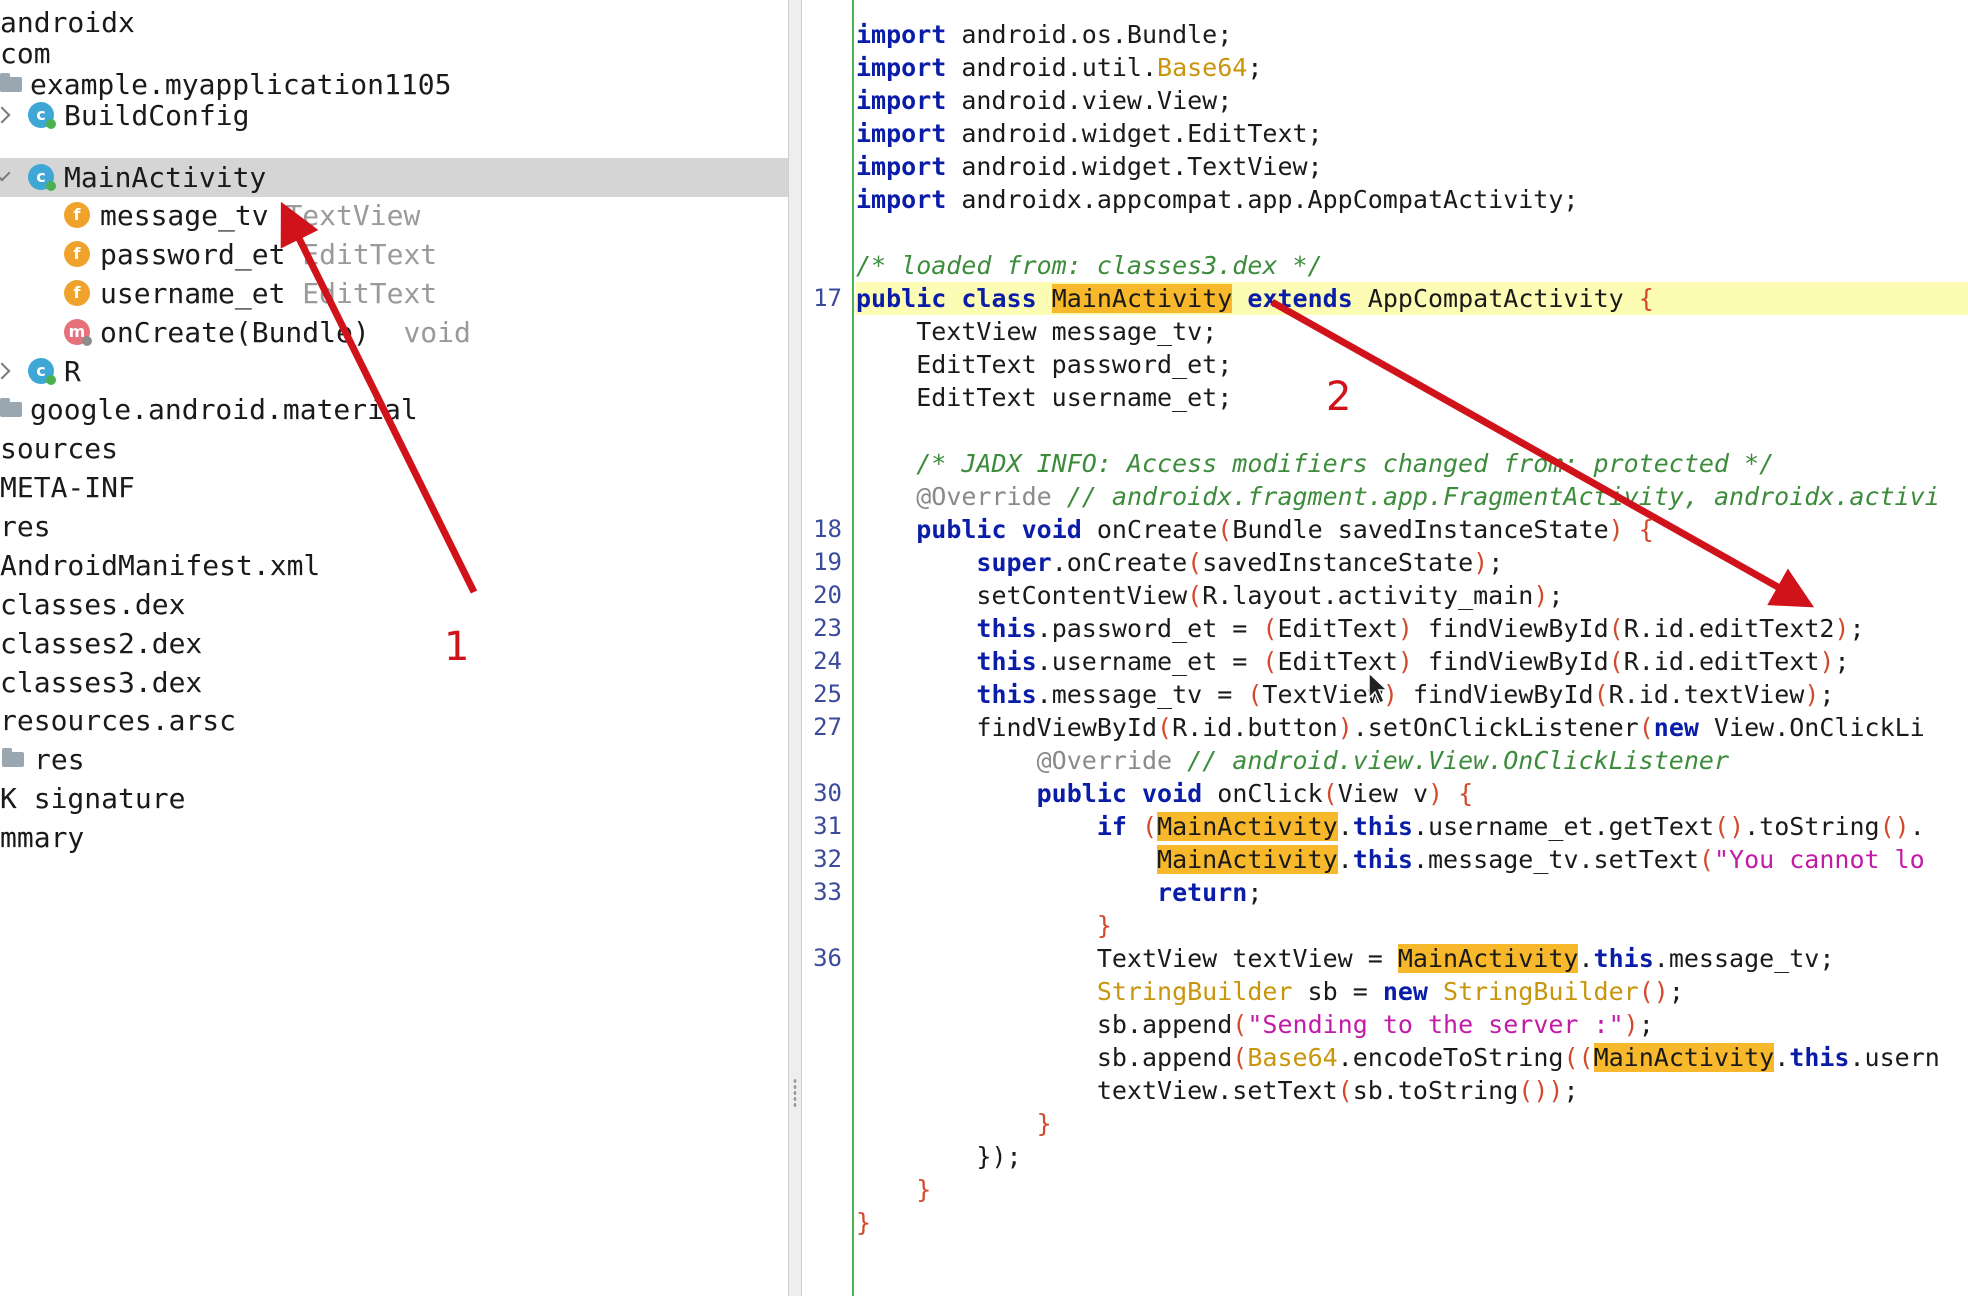  I want to click on tree-item-res-folder: res, so click(394, 759).